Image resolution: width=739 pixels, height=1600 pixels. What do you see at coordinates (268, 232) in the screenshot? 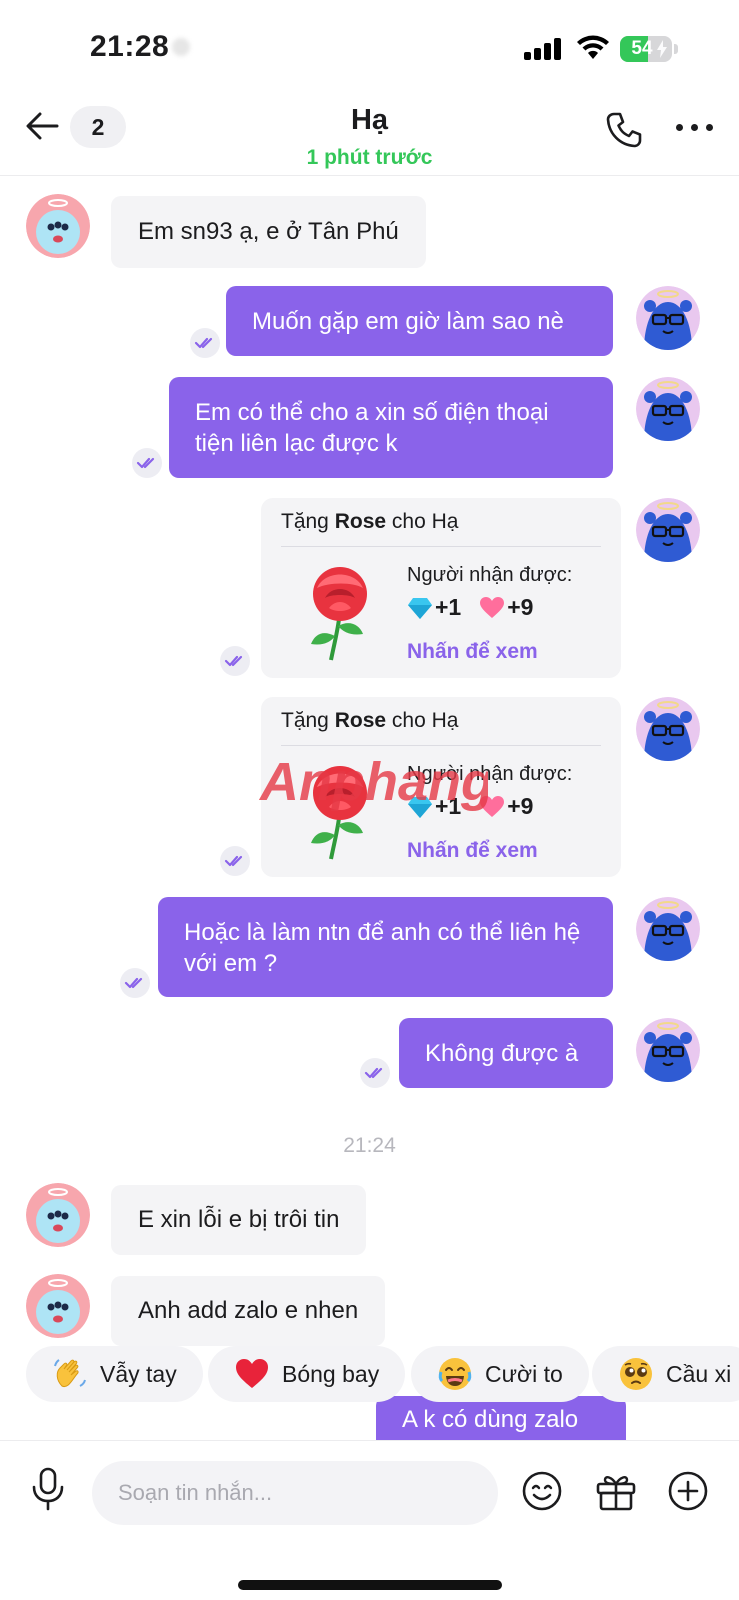
I see `message-bubble-incoming: Em sn93 ạ, e ở Tân Phú` at bounding box center [268, 232].